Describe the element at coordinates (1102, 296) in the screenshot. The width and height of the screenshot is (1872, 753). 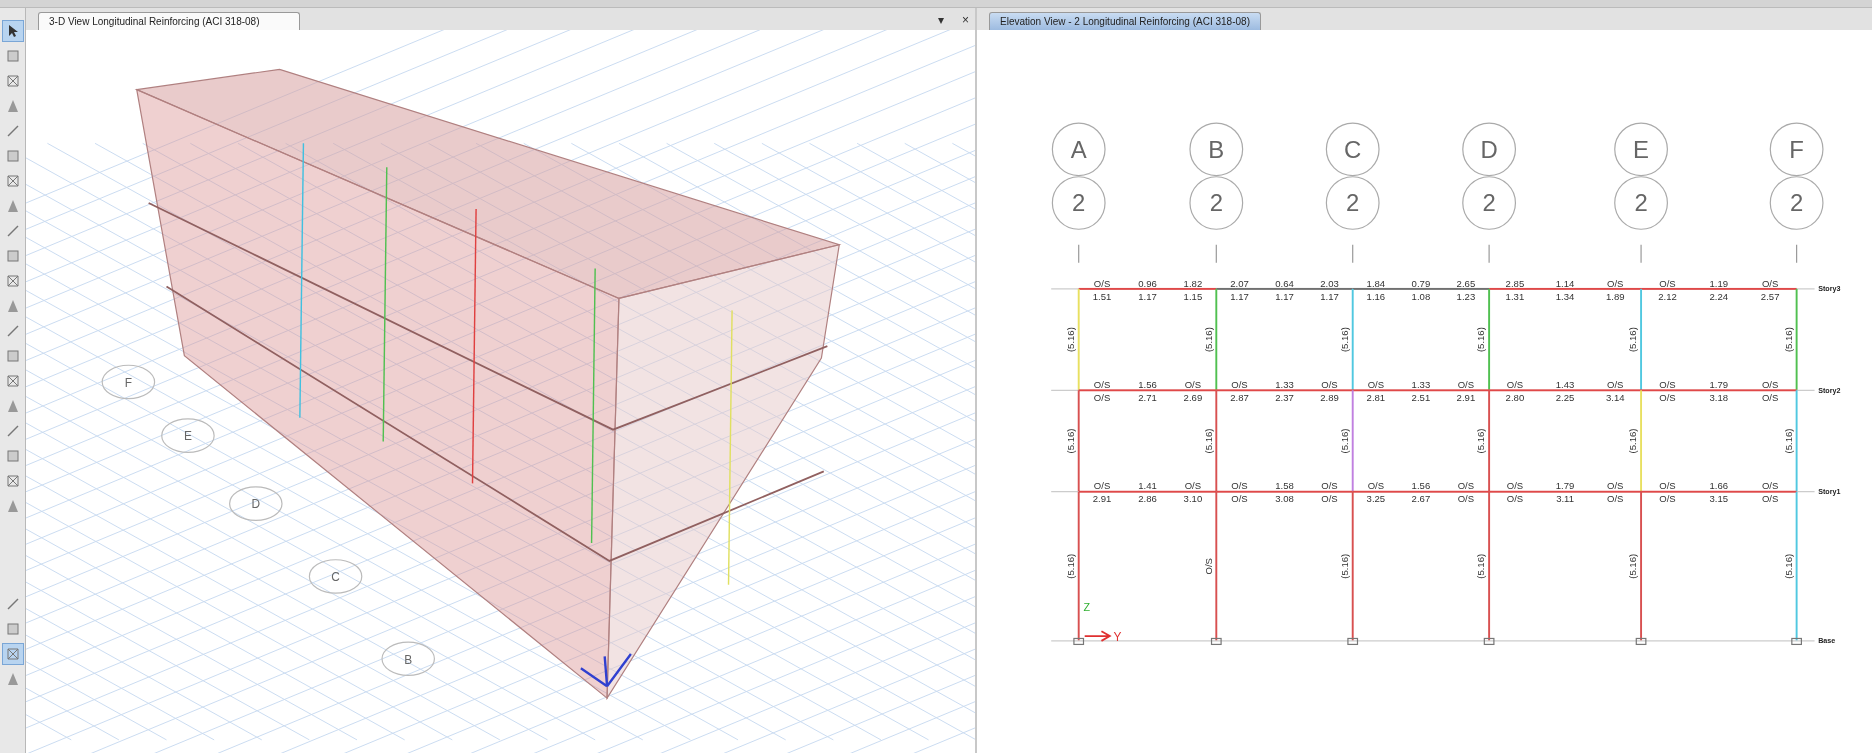
I see `bottom-rebar-value: 1.51` at that location.